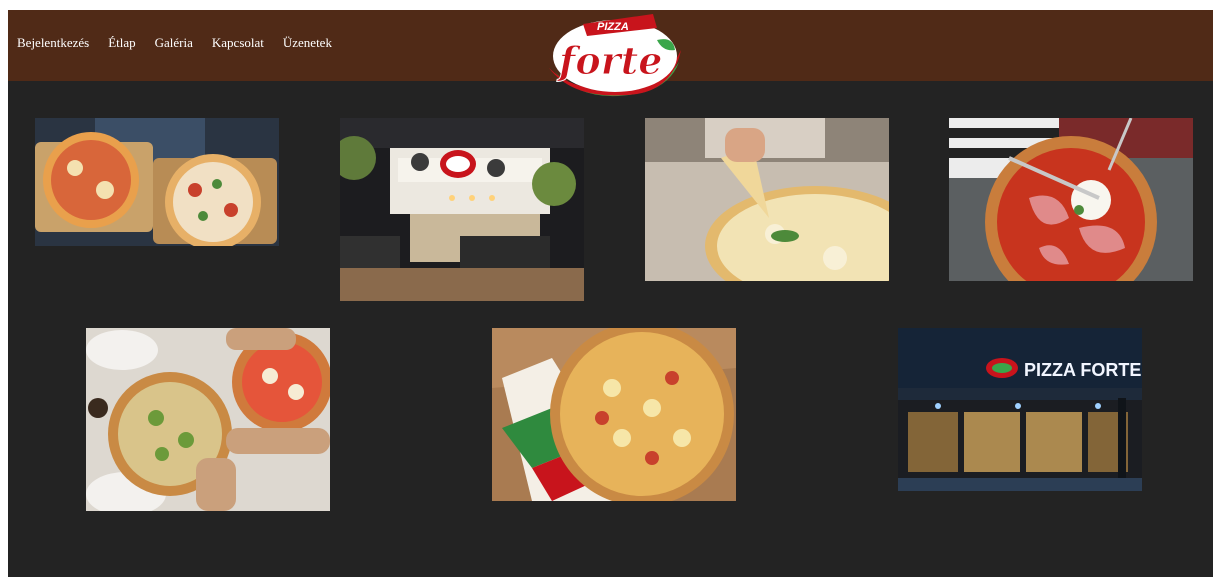 Image resolution: width=1213 pixels, height=577 pixels. Describe the element at coordinates (174, 43) in the screenshot. I see `nav-gallery: Galéria` at that location.